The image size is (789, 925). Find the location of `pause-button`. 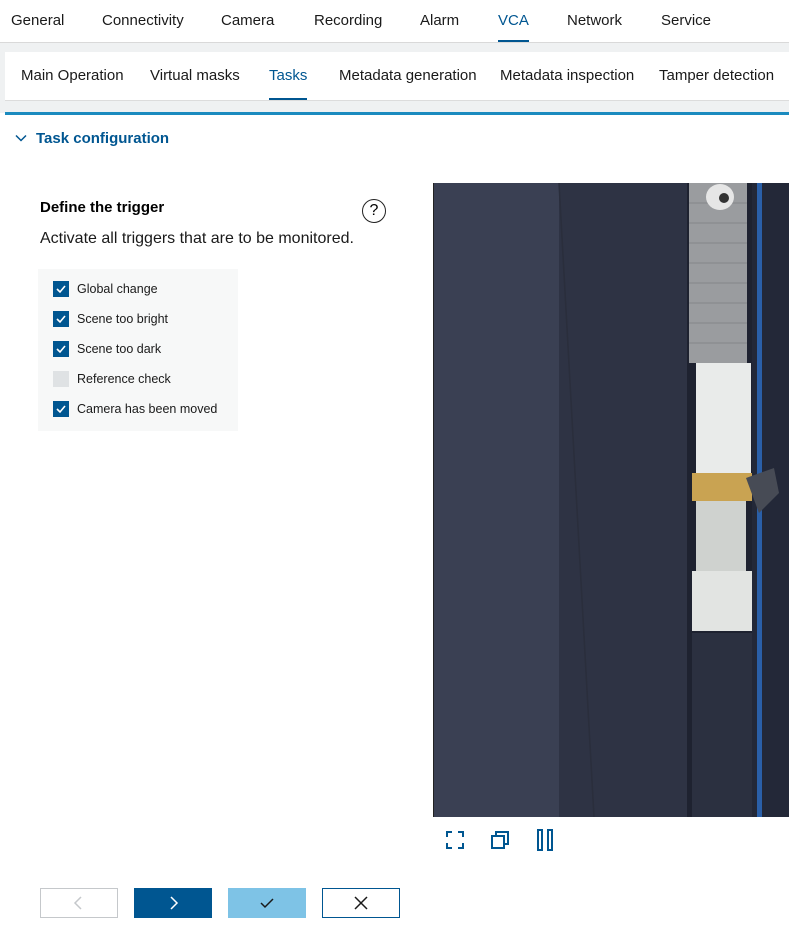

pause-button is located at coordinates (545, 840).